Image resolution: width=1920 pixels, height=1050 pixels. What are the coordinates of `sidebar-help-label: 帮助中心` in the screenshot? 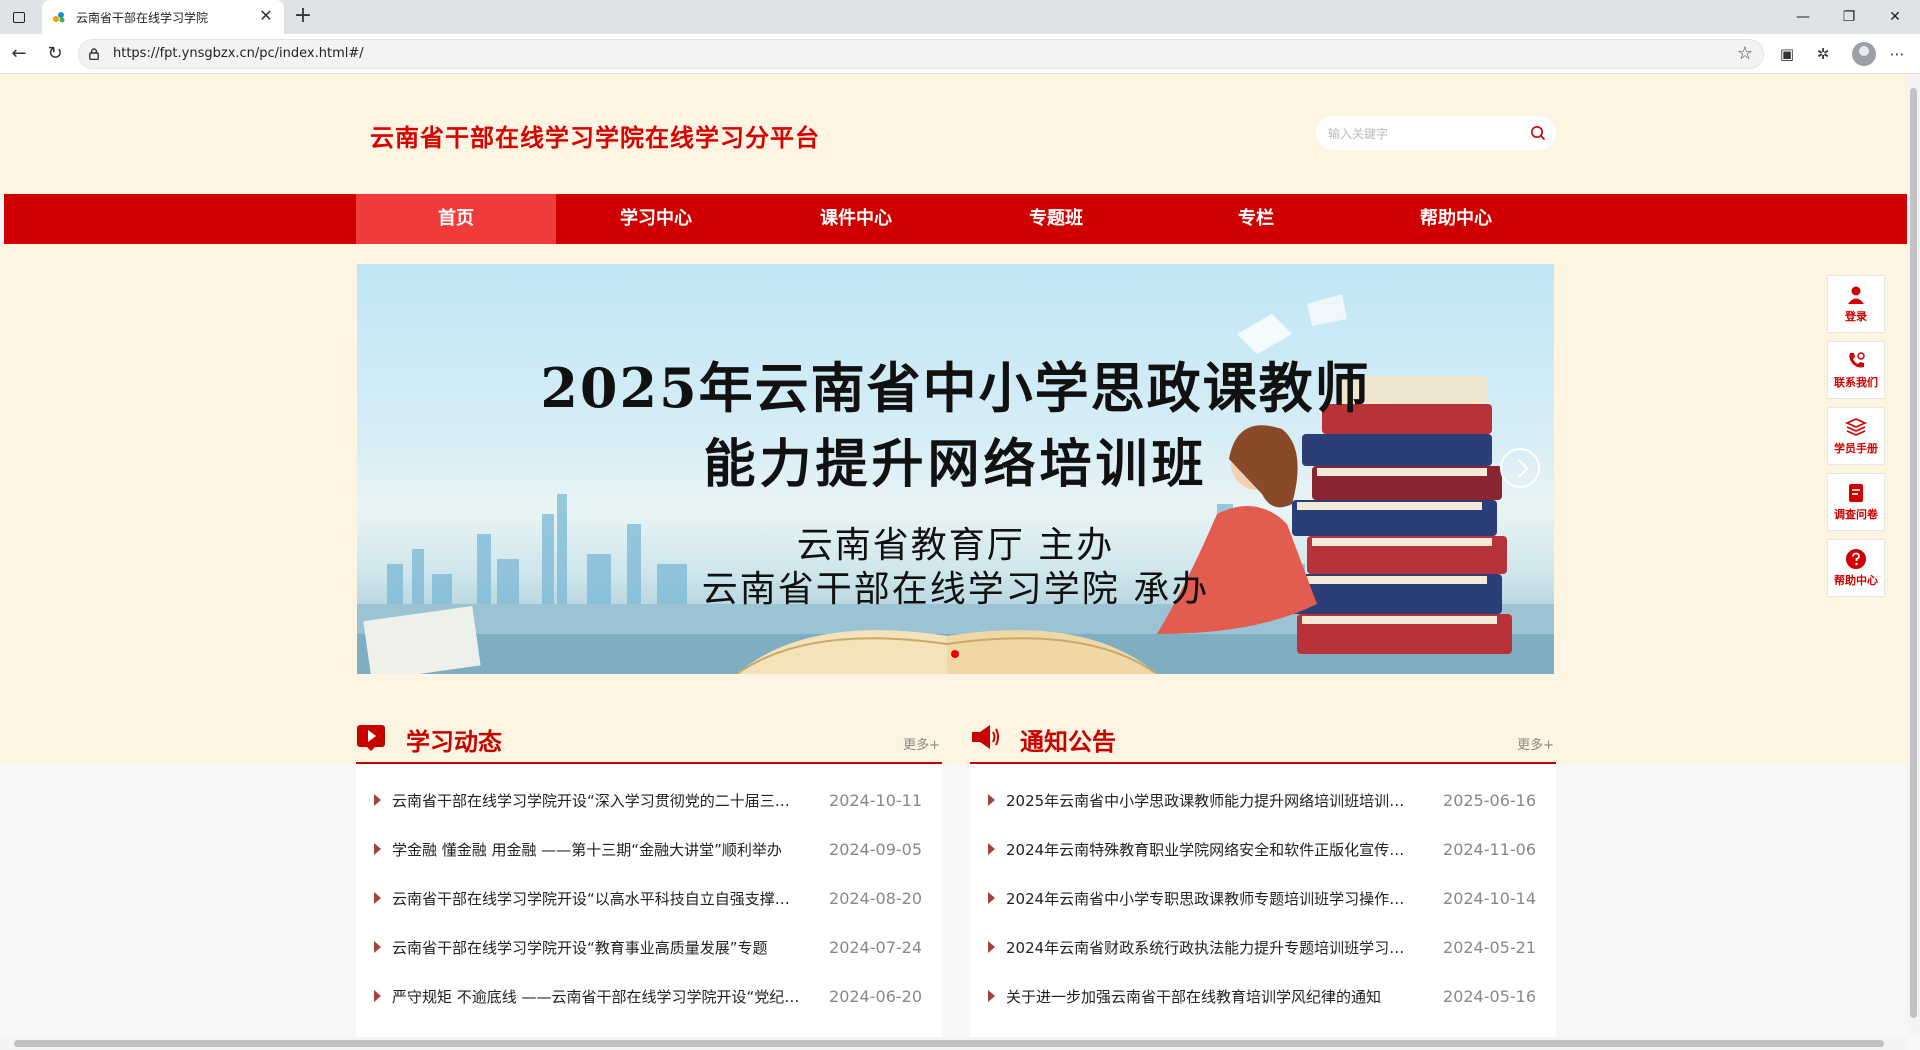 It's located at (1856, 580).